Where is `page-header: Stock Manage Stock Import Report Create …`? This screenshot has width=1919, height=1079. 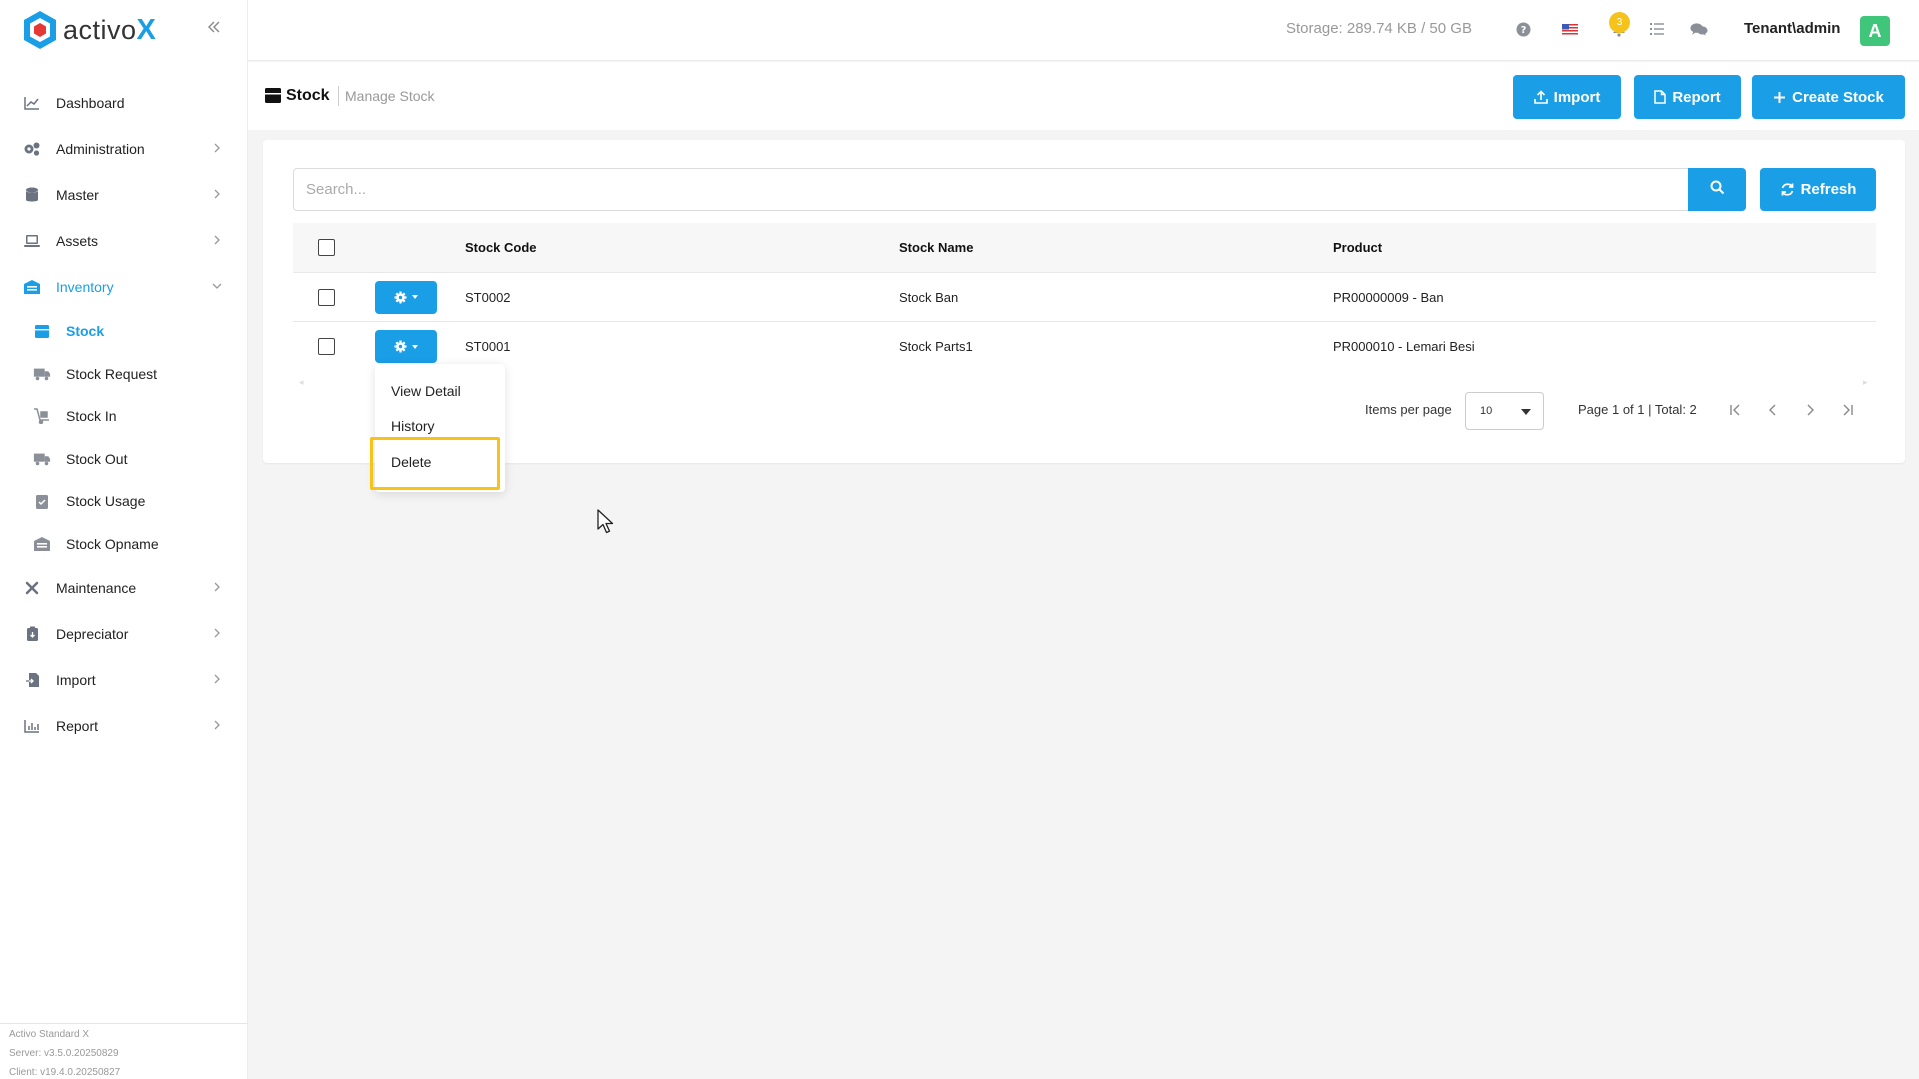 page-header: Stock Manage Stock Import Report Create … is located at coordinates (1083, 96).